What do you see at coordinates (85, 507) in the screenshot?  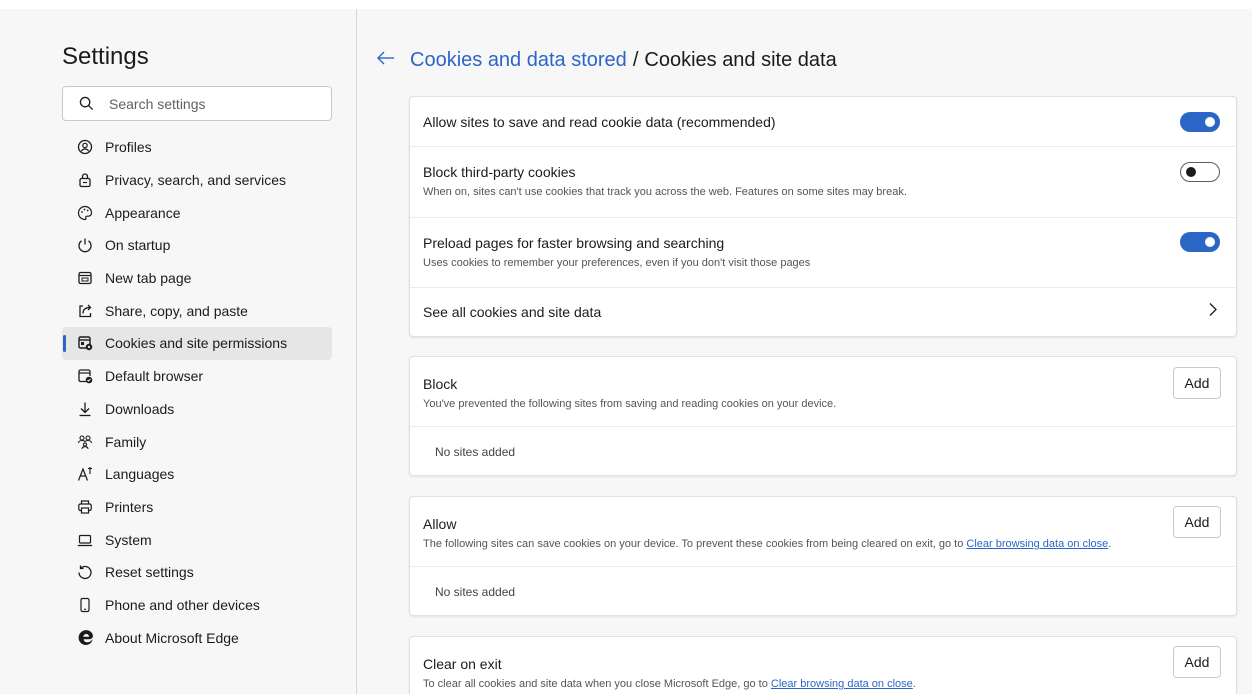 I see `printer-icon` at bounding box center [85, 507].